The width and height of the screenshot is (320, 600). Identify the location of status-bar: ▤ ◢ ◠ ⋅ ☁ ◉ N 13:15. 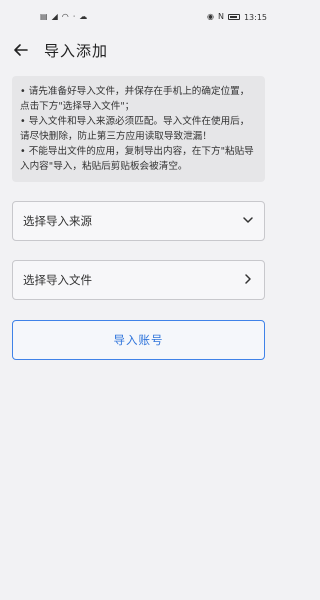
(138, 17).